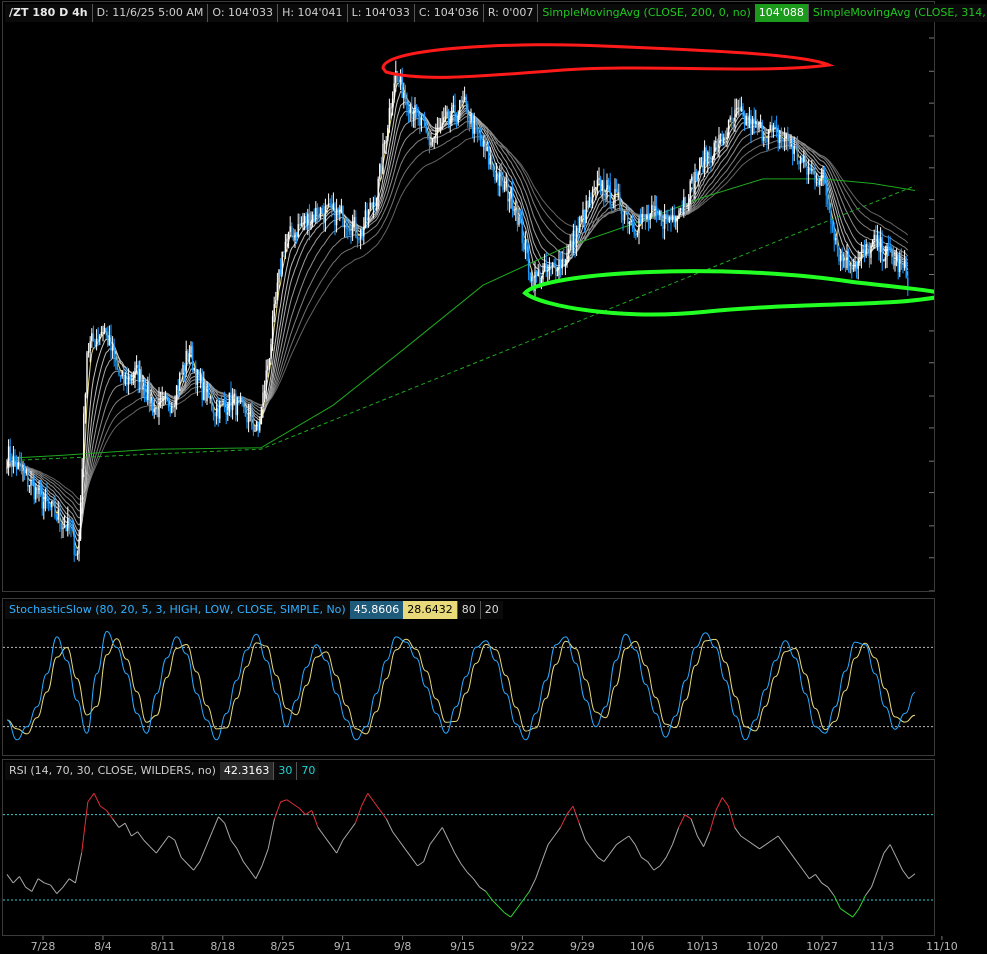  Describe the element at coordinates (112, 771) in the screenshot. I see `rsi-study-label: RSI (14, 70, 30, CLOSE, WILDERS, no)` at that location.